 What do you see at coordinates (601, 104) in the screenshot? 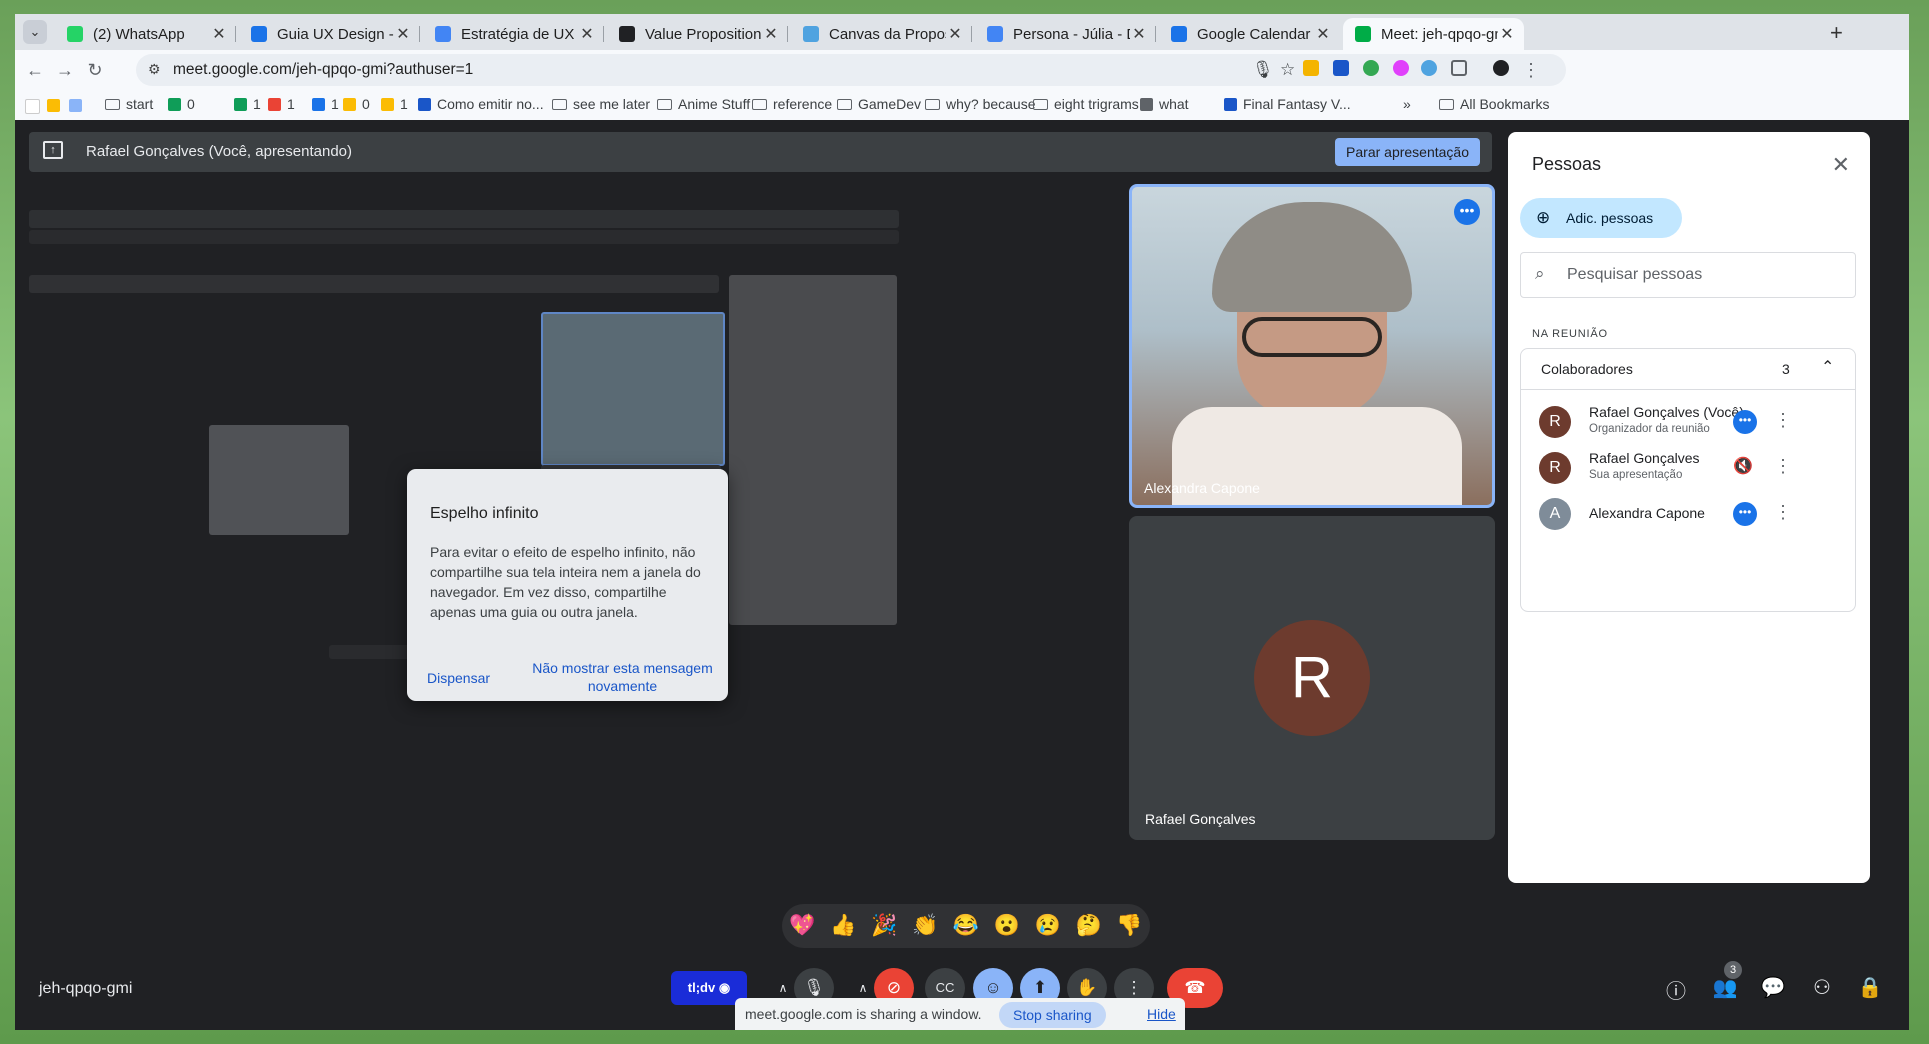
I see `bookmark-item: see me later` at bounding box center [601, 104].